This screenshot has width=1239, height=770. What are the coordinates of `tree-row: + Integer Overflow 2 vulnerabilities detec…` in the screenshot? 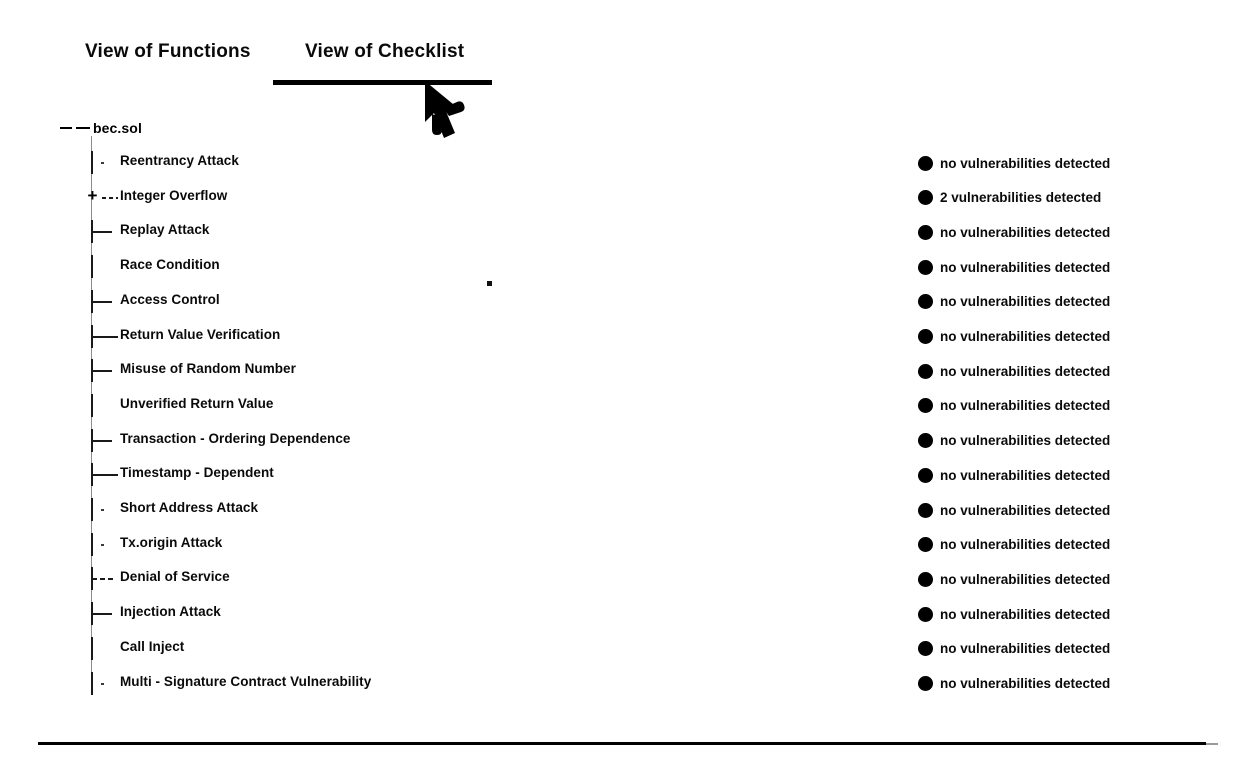 It's located at (619, 198).